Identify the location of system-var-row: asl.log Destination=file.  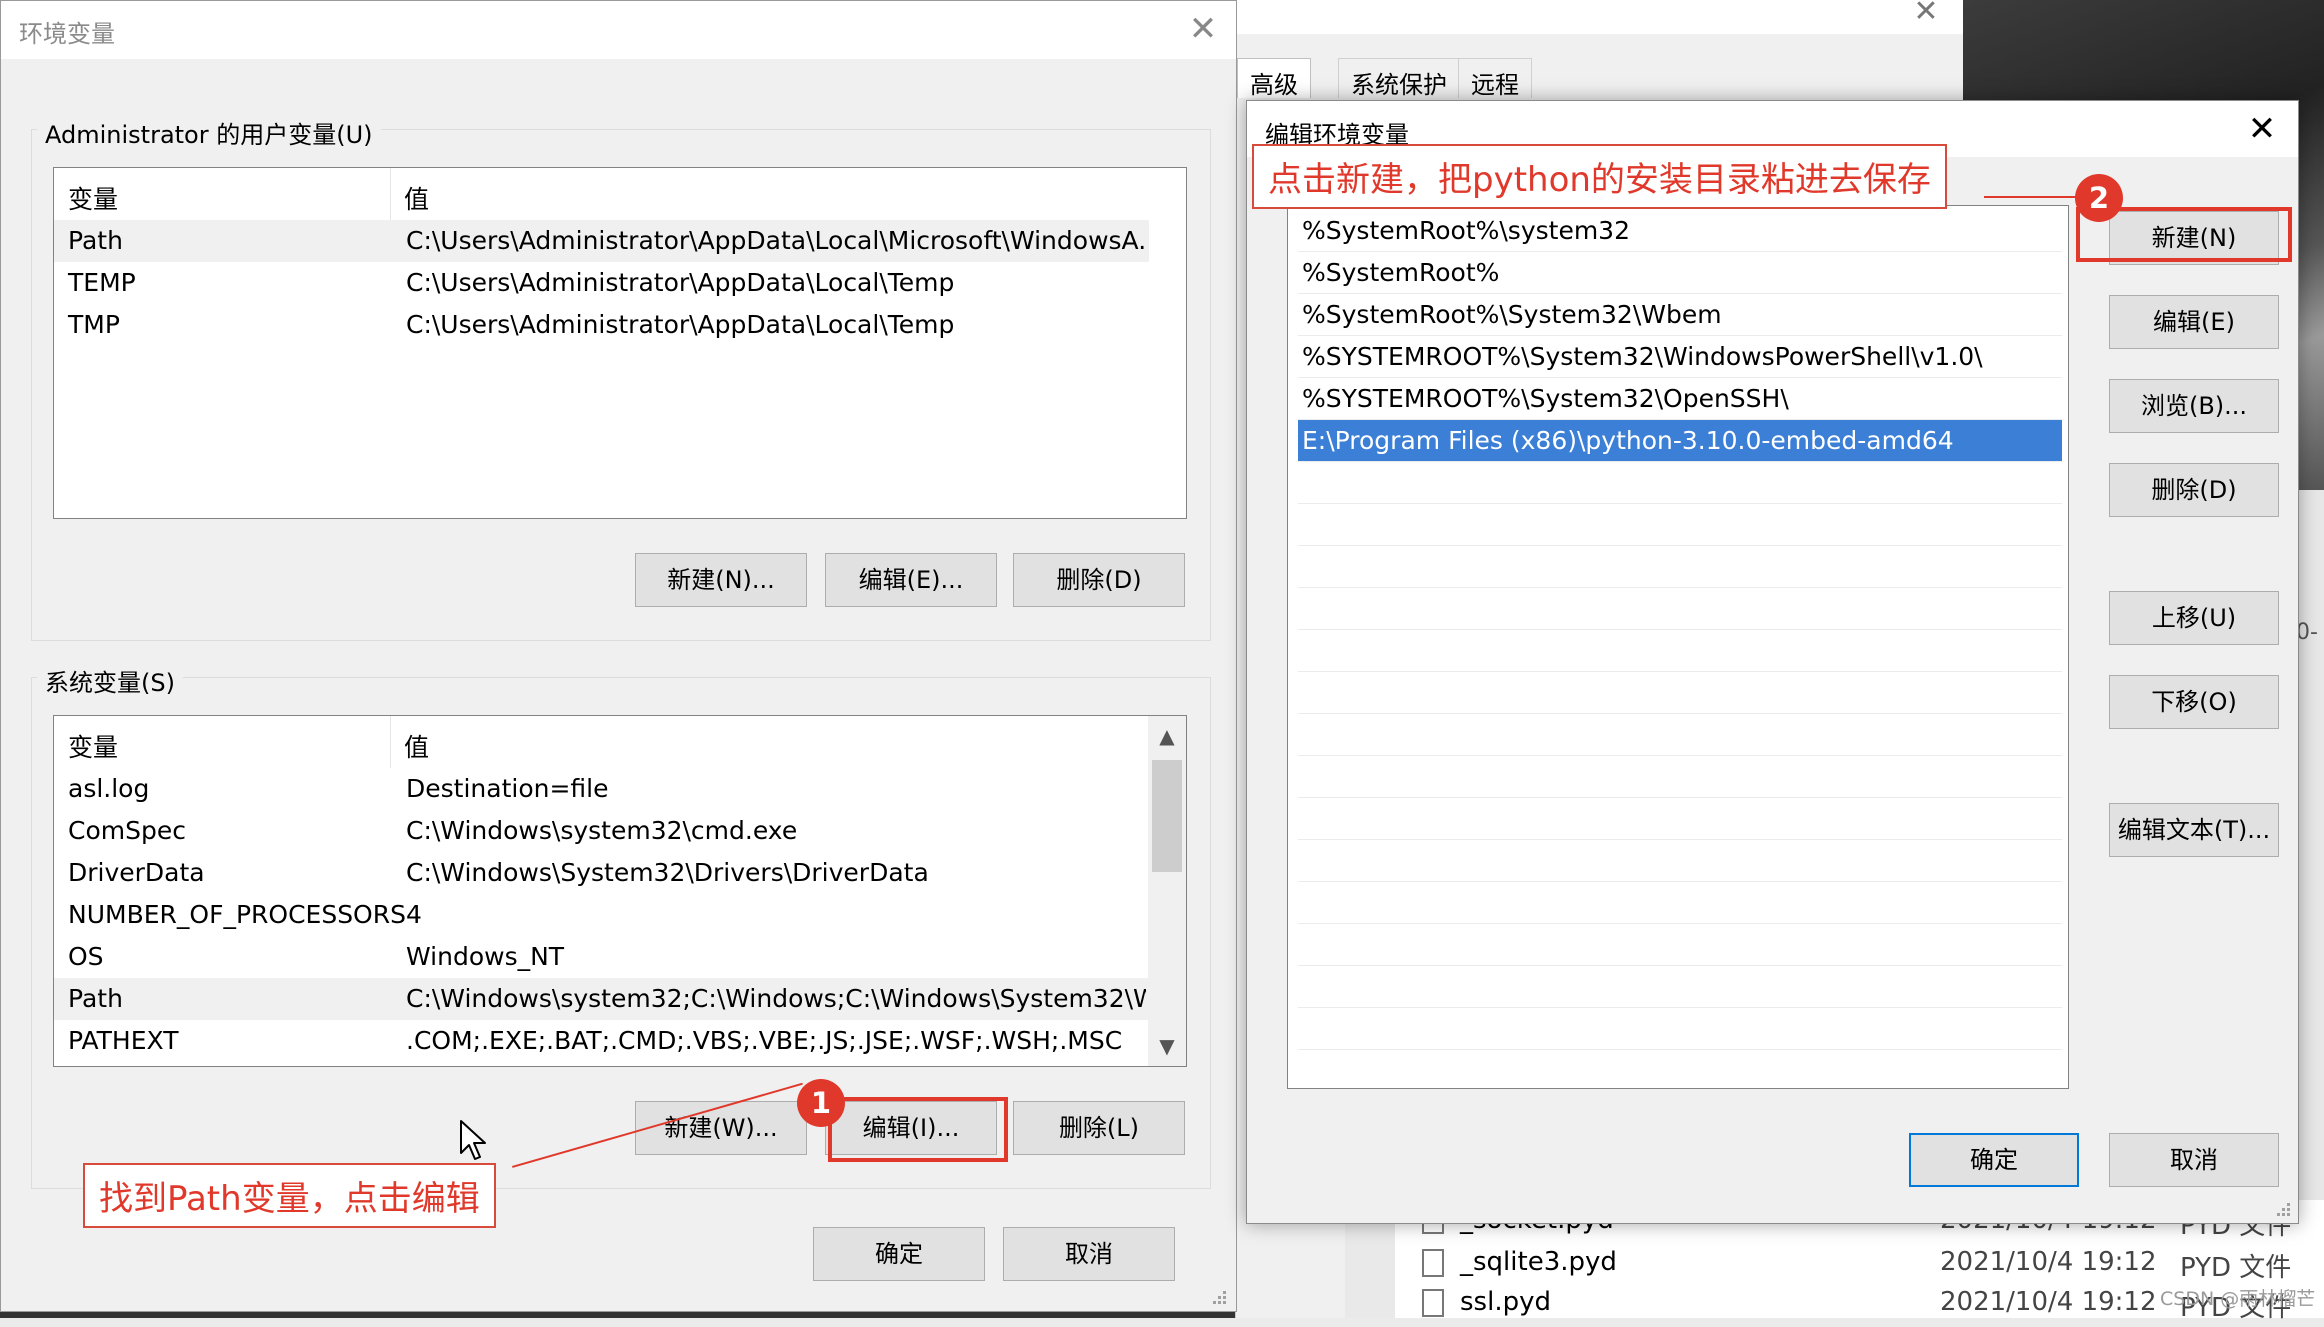
(601, 789).